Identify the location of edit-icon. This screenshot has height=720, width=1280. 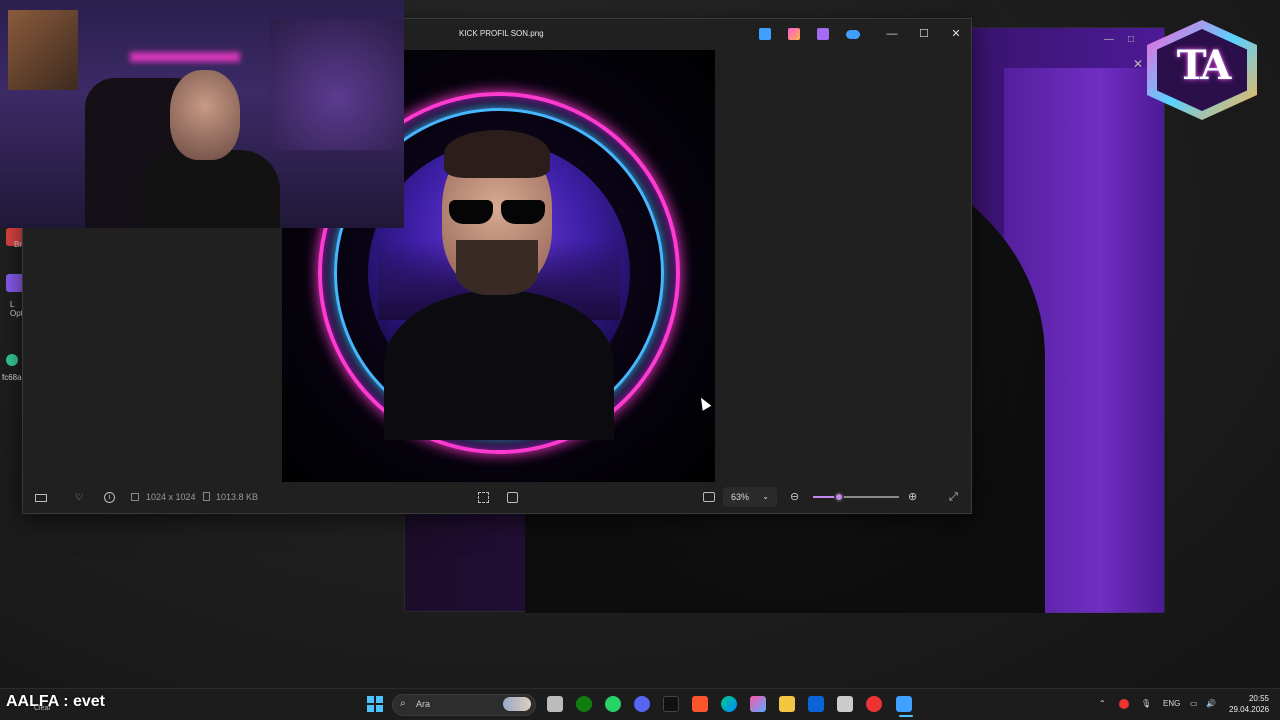
(765, 34).